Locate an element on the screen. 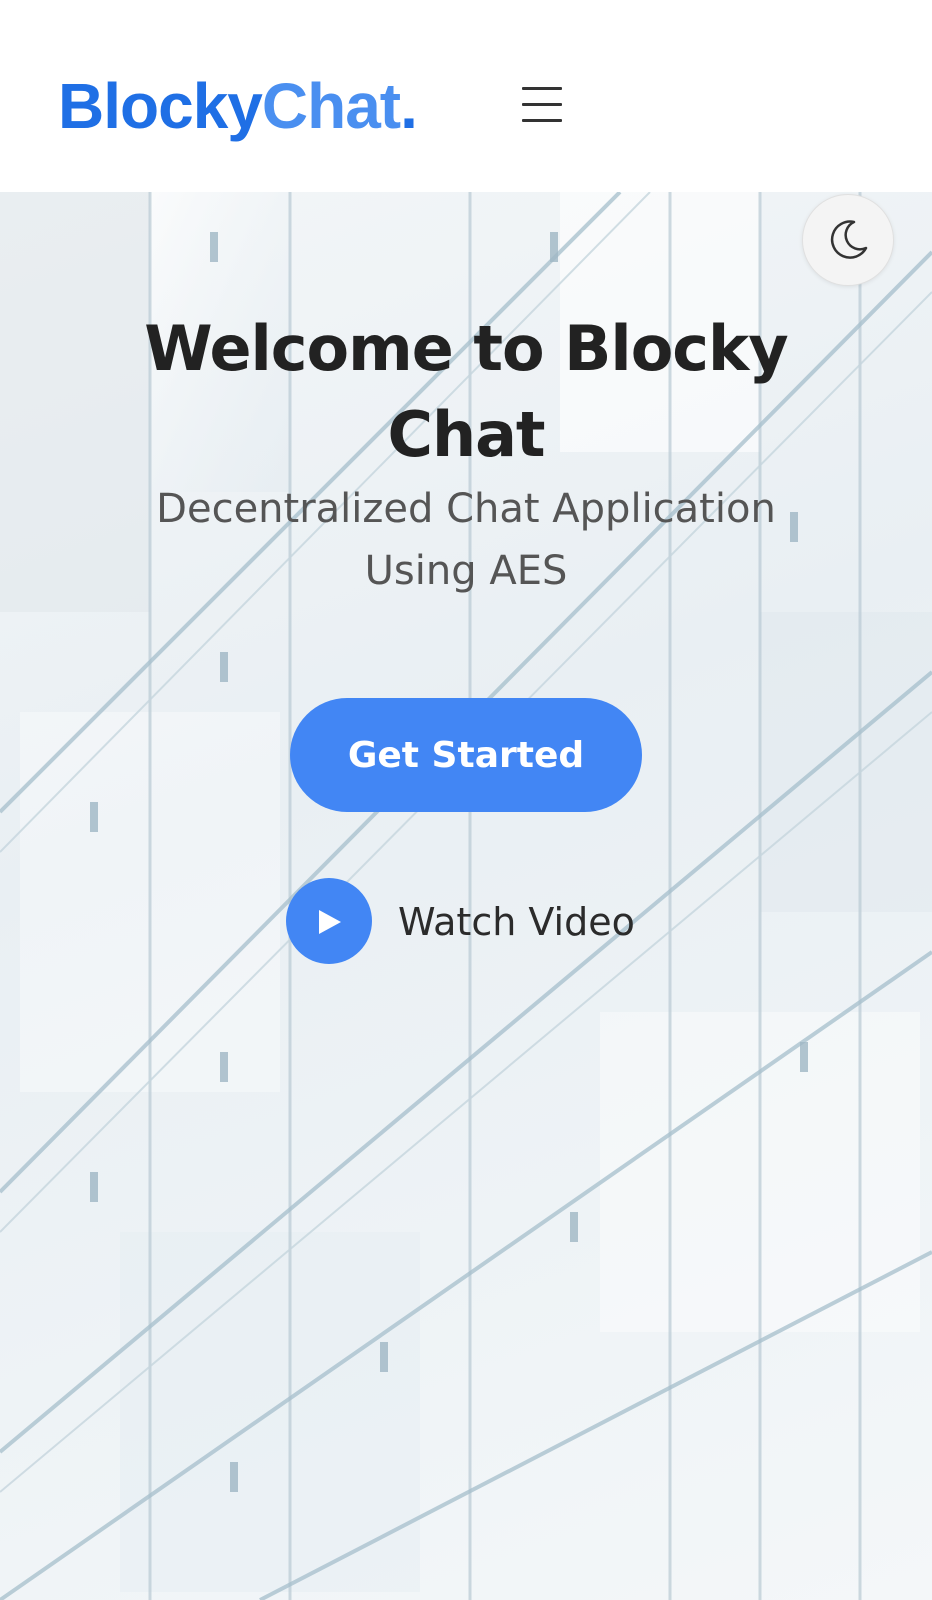 This screenshot has height=1600, width=932. logo-part-chat: Chat is located at coordinates (331, 106).